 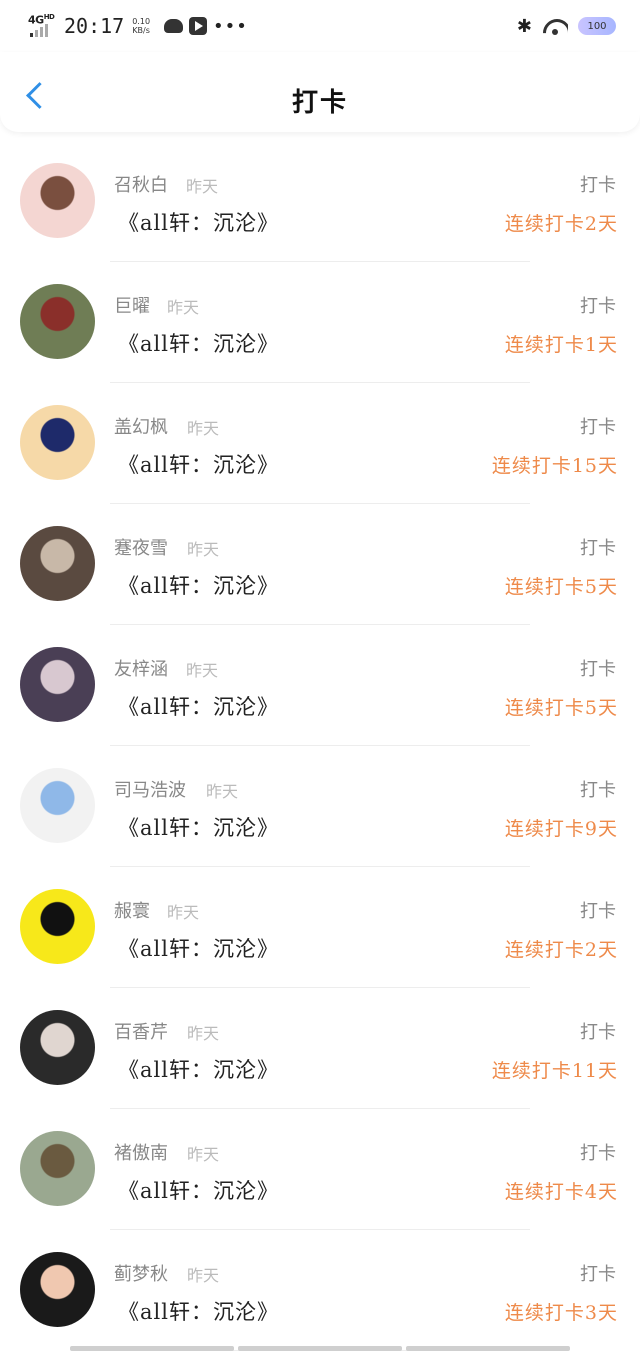 I want to click on page-title: 打卡, so click(x=319, y=103).